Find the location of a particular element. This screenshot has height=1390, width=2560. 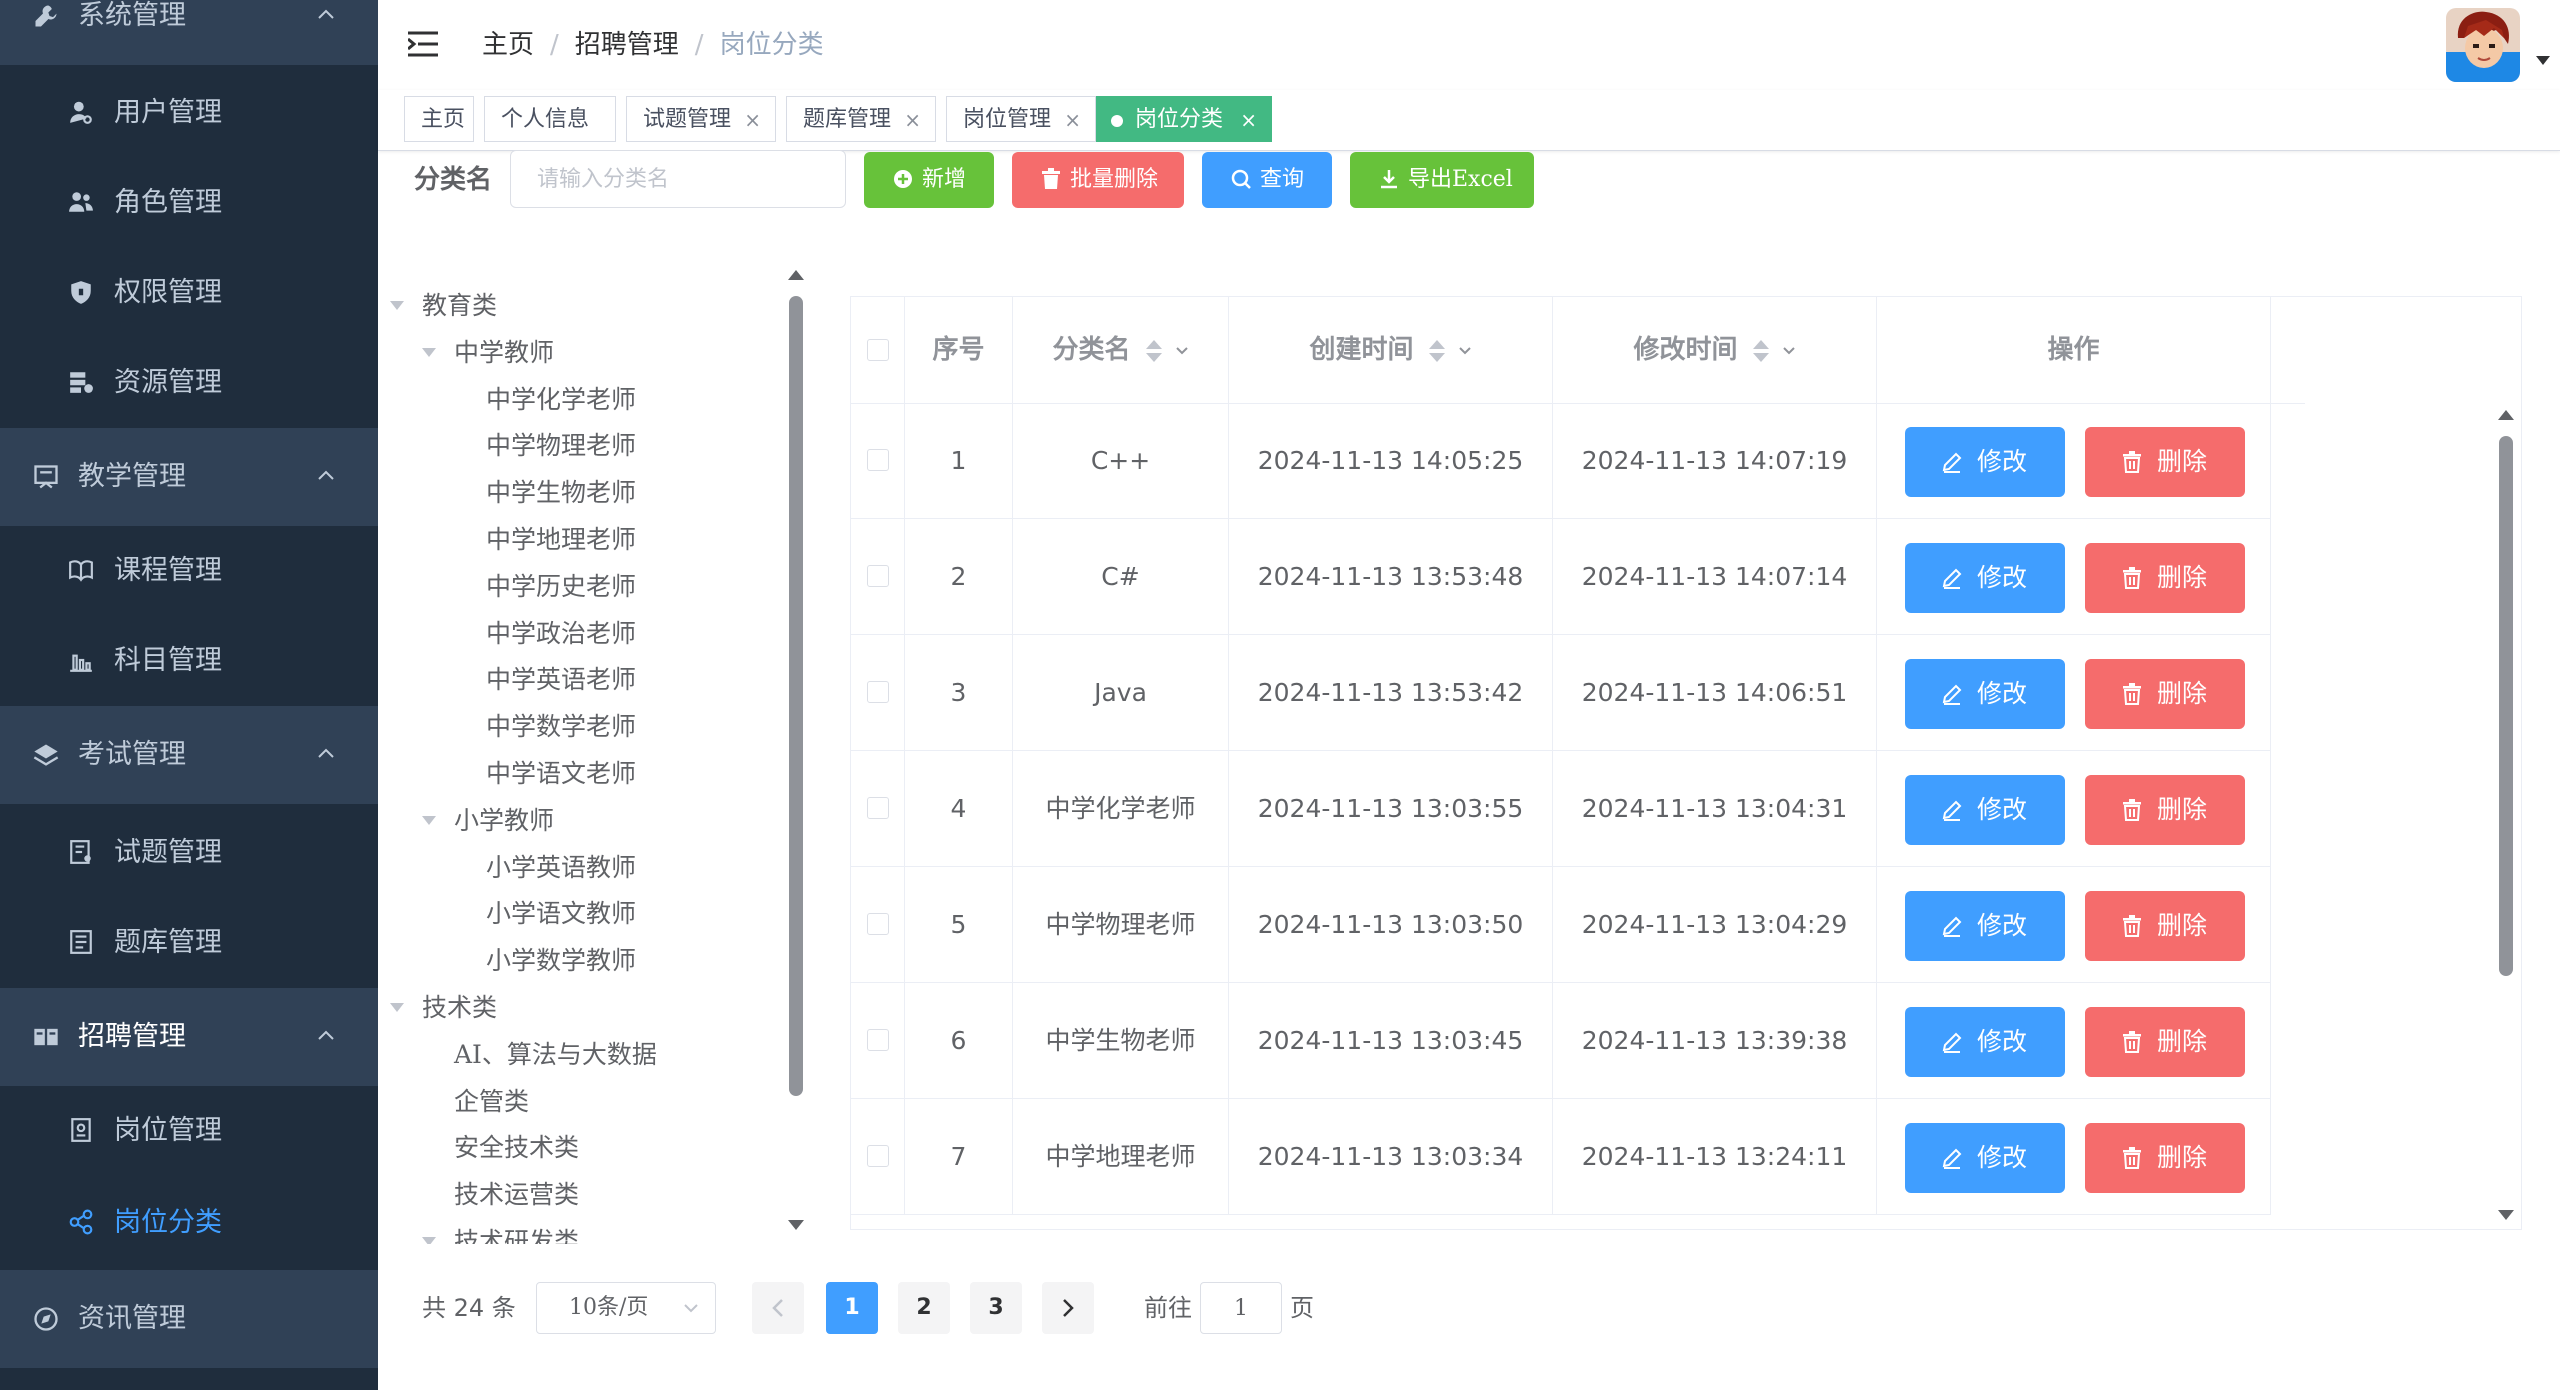

batch-delete-button: 批量删除 is located at coordinates (1098, 180).